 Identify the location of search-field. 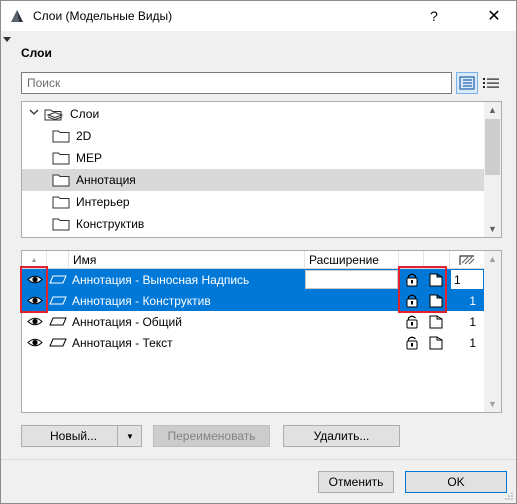
(236, 83).